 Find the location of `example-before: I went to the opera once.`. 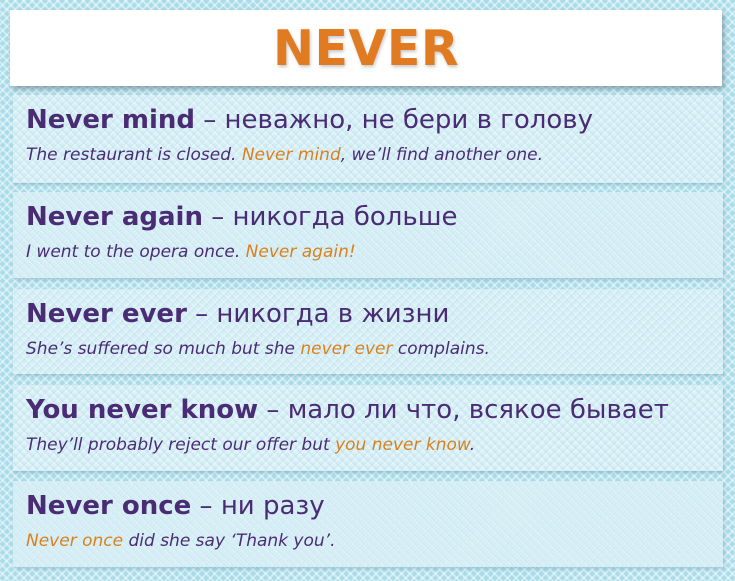

example-before: I went to the opera once. is located at coordinates (136, 252).